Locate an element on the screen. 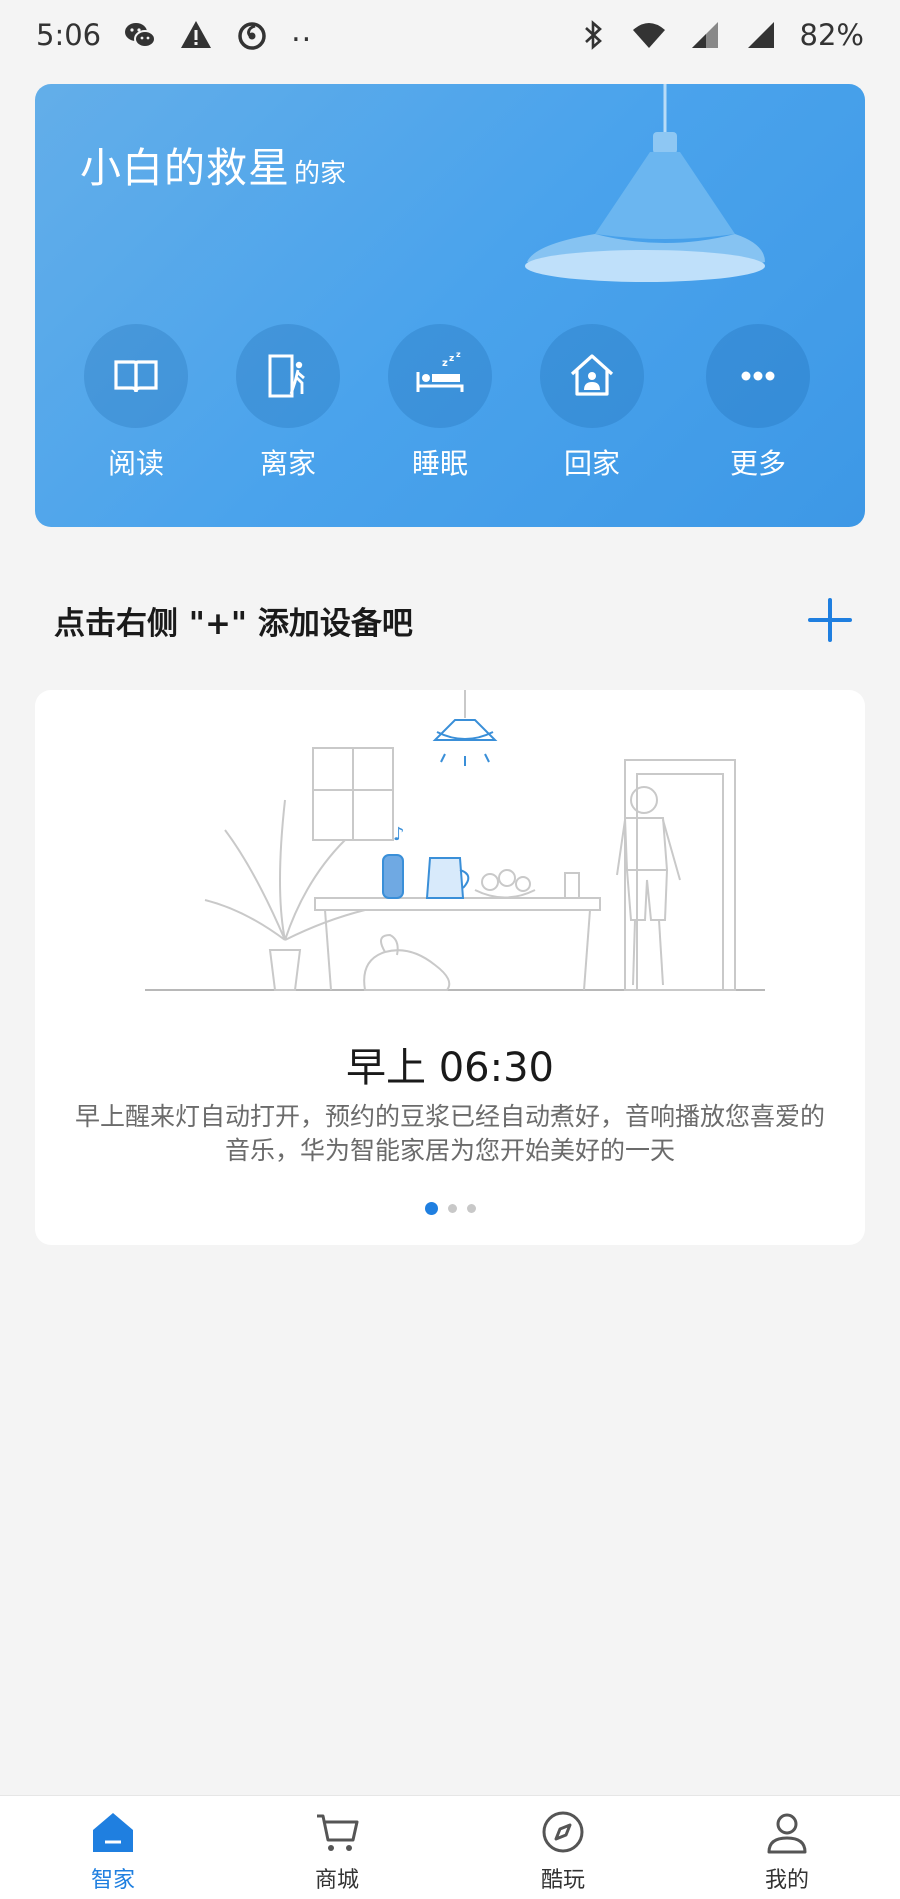 The height and width of the screenshot is (1899, 900). scene-return-home: 回家 is located at coordinates (592, 403).